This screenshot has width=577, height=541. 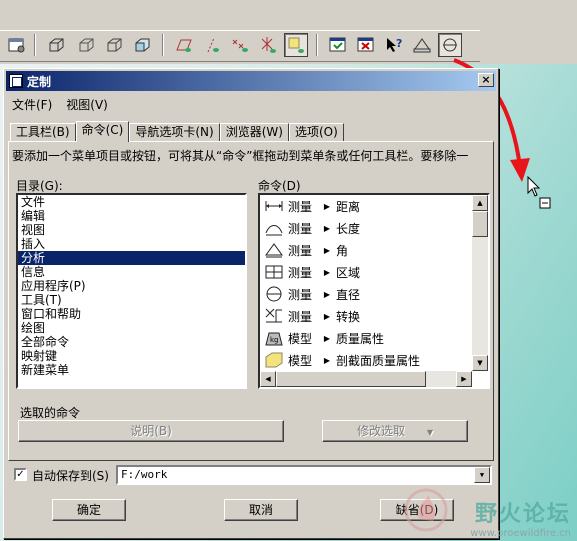 I want to click on mass-properties-icon: kg, so click(x=274, y=338).